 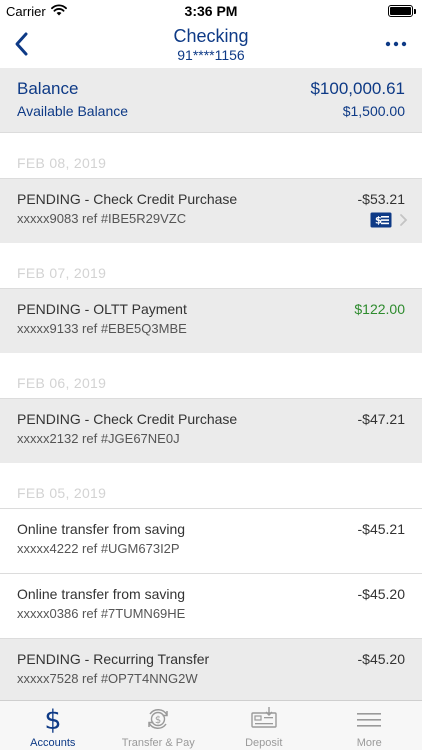 What do you see at coordinates (211, 36) in the screenshot?
I see `page-title: Checking` at bounding box center [211, 36].